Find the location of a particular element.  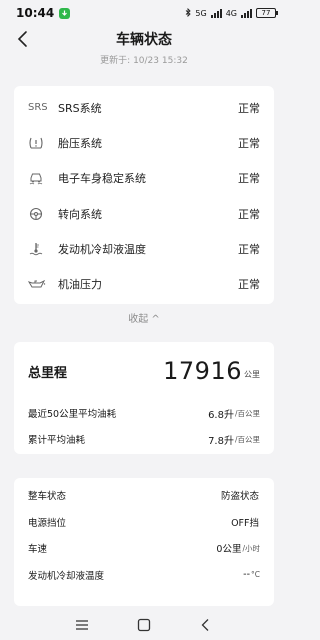

collapse-button: 收起 ^ is located at coordinates (144, 317).